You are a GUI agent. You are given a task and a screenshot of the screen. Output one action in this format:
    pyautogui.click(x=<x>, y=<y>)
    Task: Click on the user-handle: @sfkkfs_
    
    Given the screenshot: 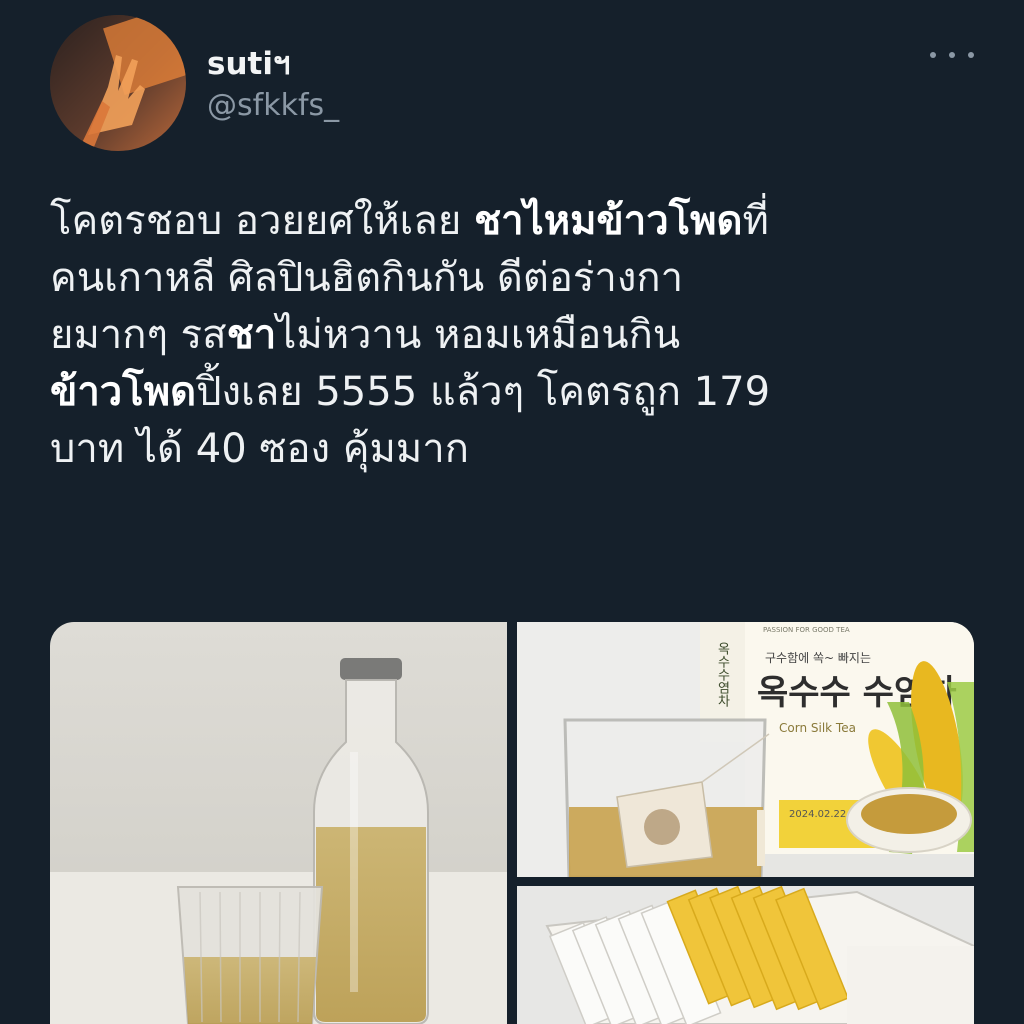 What is the action you would take?
    pyautogui.click(x=273, y=105)
    